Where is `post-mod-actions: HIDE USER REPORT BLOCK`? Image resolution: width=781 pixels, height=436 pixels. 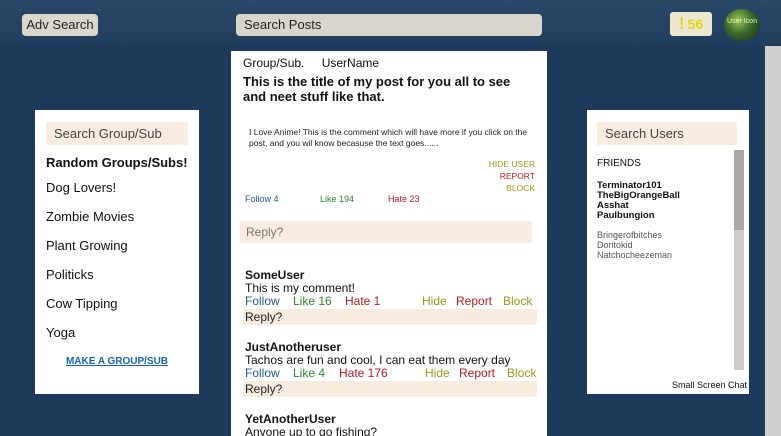
post-mod-actions: HIDE USER REPORT BLOCK is located at coordinates (389, 176).